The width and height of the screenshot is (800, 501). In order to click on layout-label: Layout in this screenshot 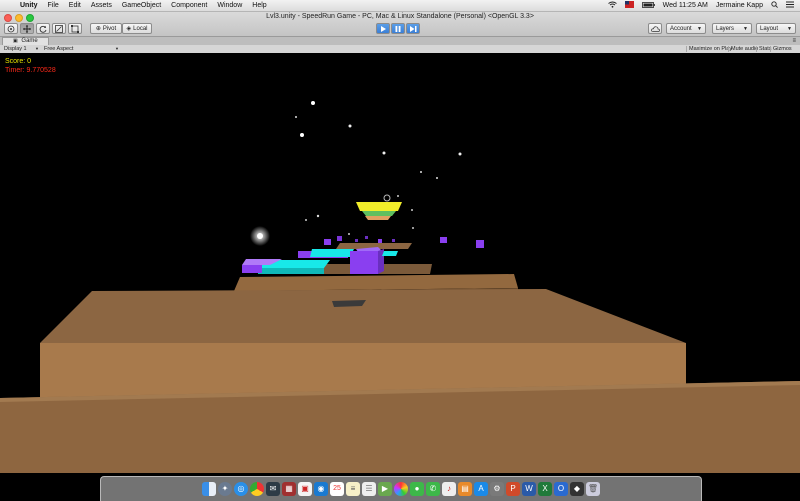, I will do `click(769, 28)`.